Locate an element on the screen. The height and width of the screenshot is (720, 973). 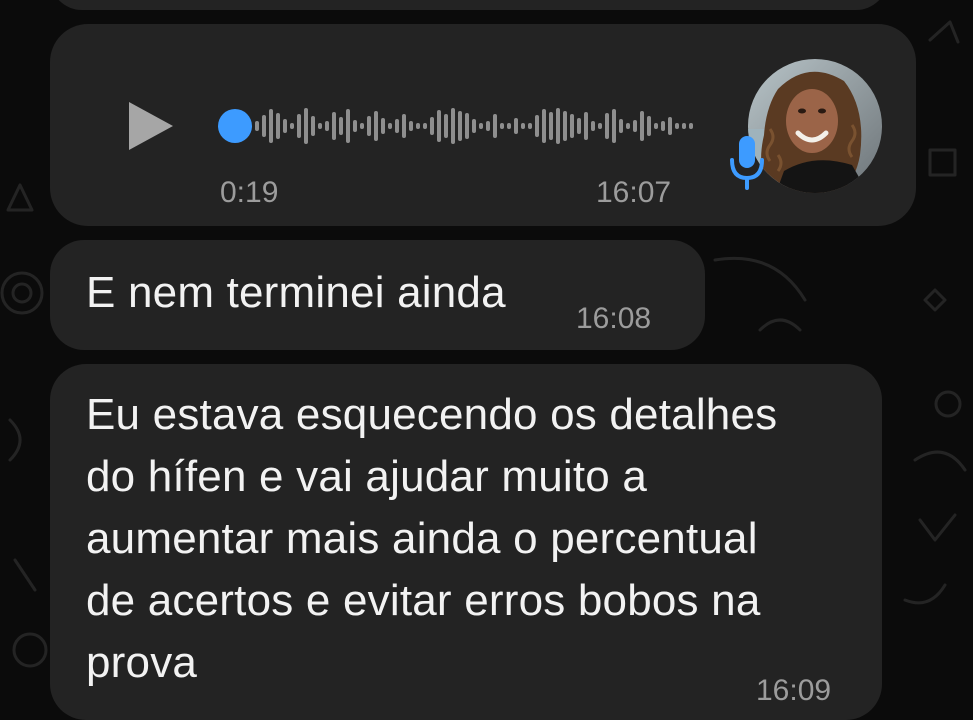
avatar-image is located at coordinates (815, 126).